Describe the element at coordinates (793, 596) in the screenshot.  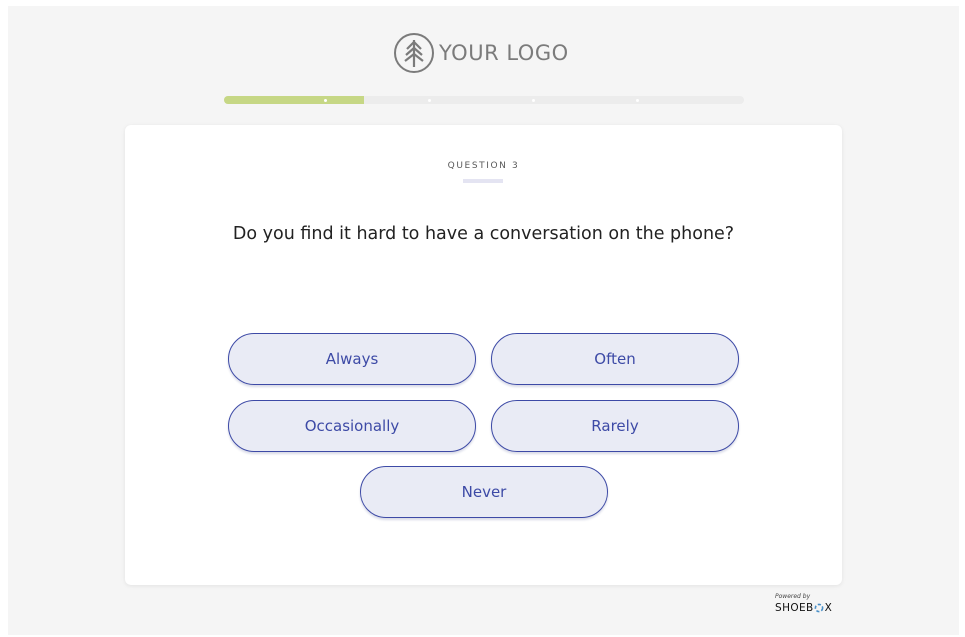
I see `powered-by-label: Powered by` at that location.